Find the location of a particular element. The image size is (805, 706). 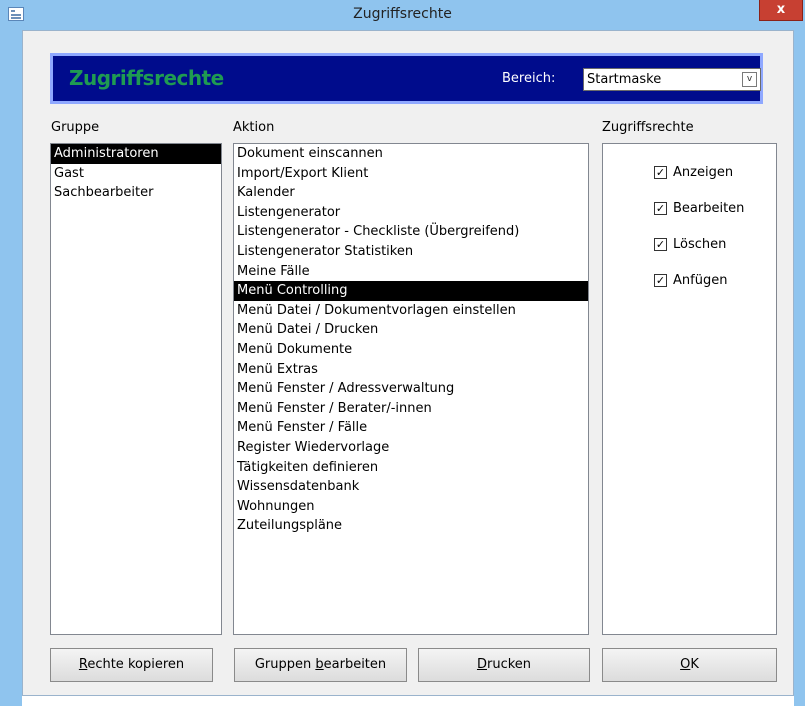

action-list-item: Listengenerator Statistiken is located at coordinates (411, 252).